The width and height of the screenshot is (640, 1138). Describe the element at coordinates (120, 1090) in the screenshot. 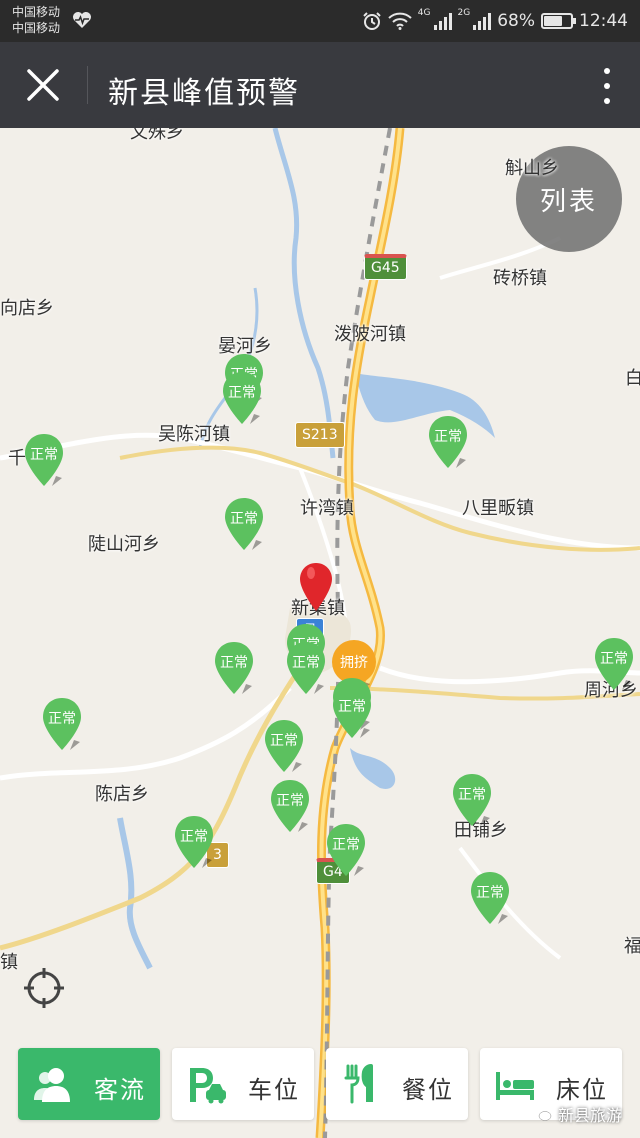

I see `tab-label: 客流` at that location.